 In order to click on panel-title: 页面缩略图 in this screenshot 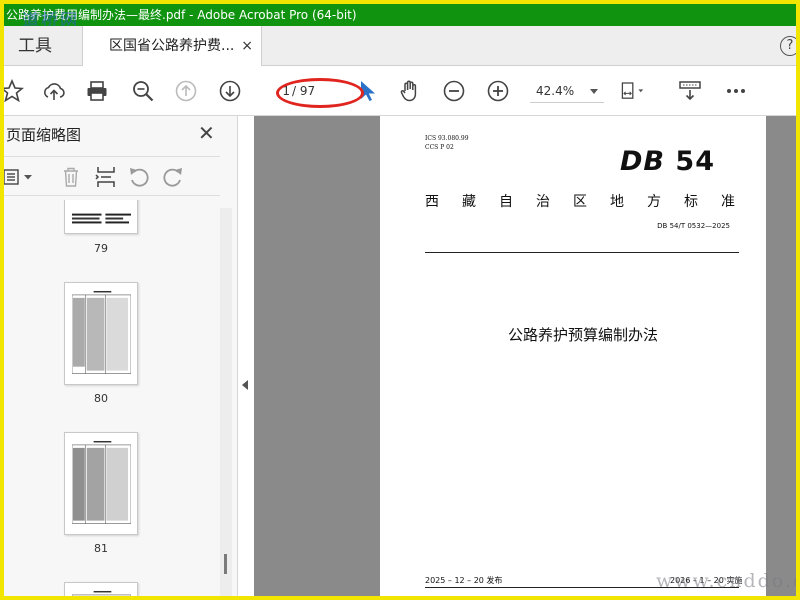, I will do `click(44, 135)`.